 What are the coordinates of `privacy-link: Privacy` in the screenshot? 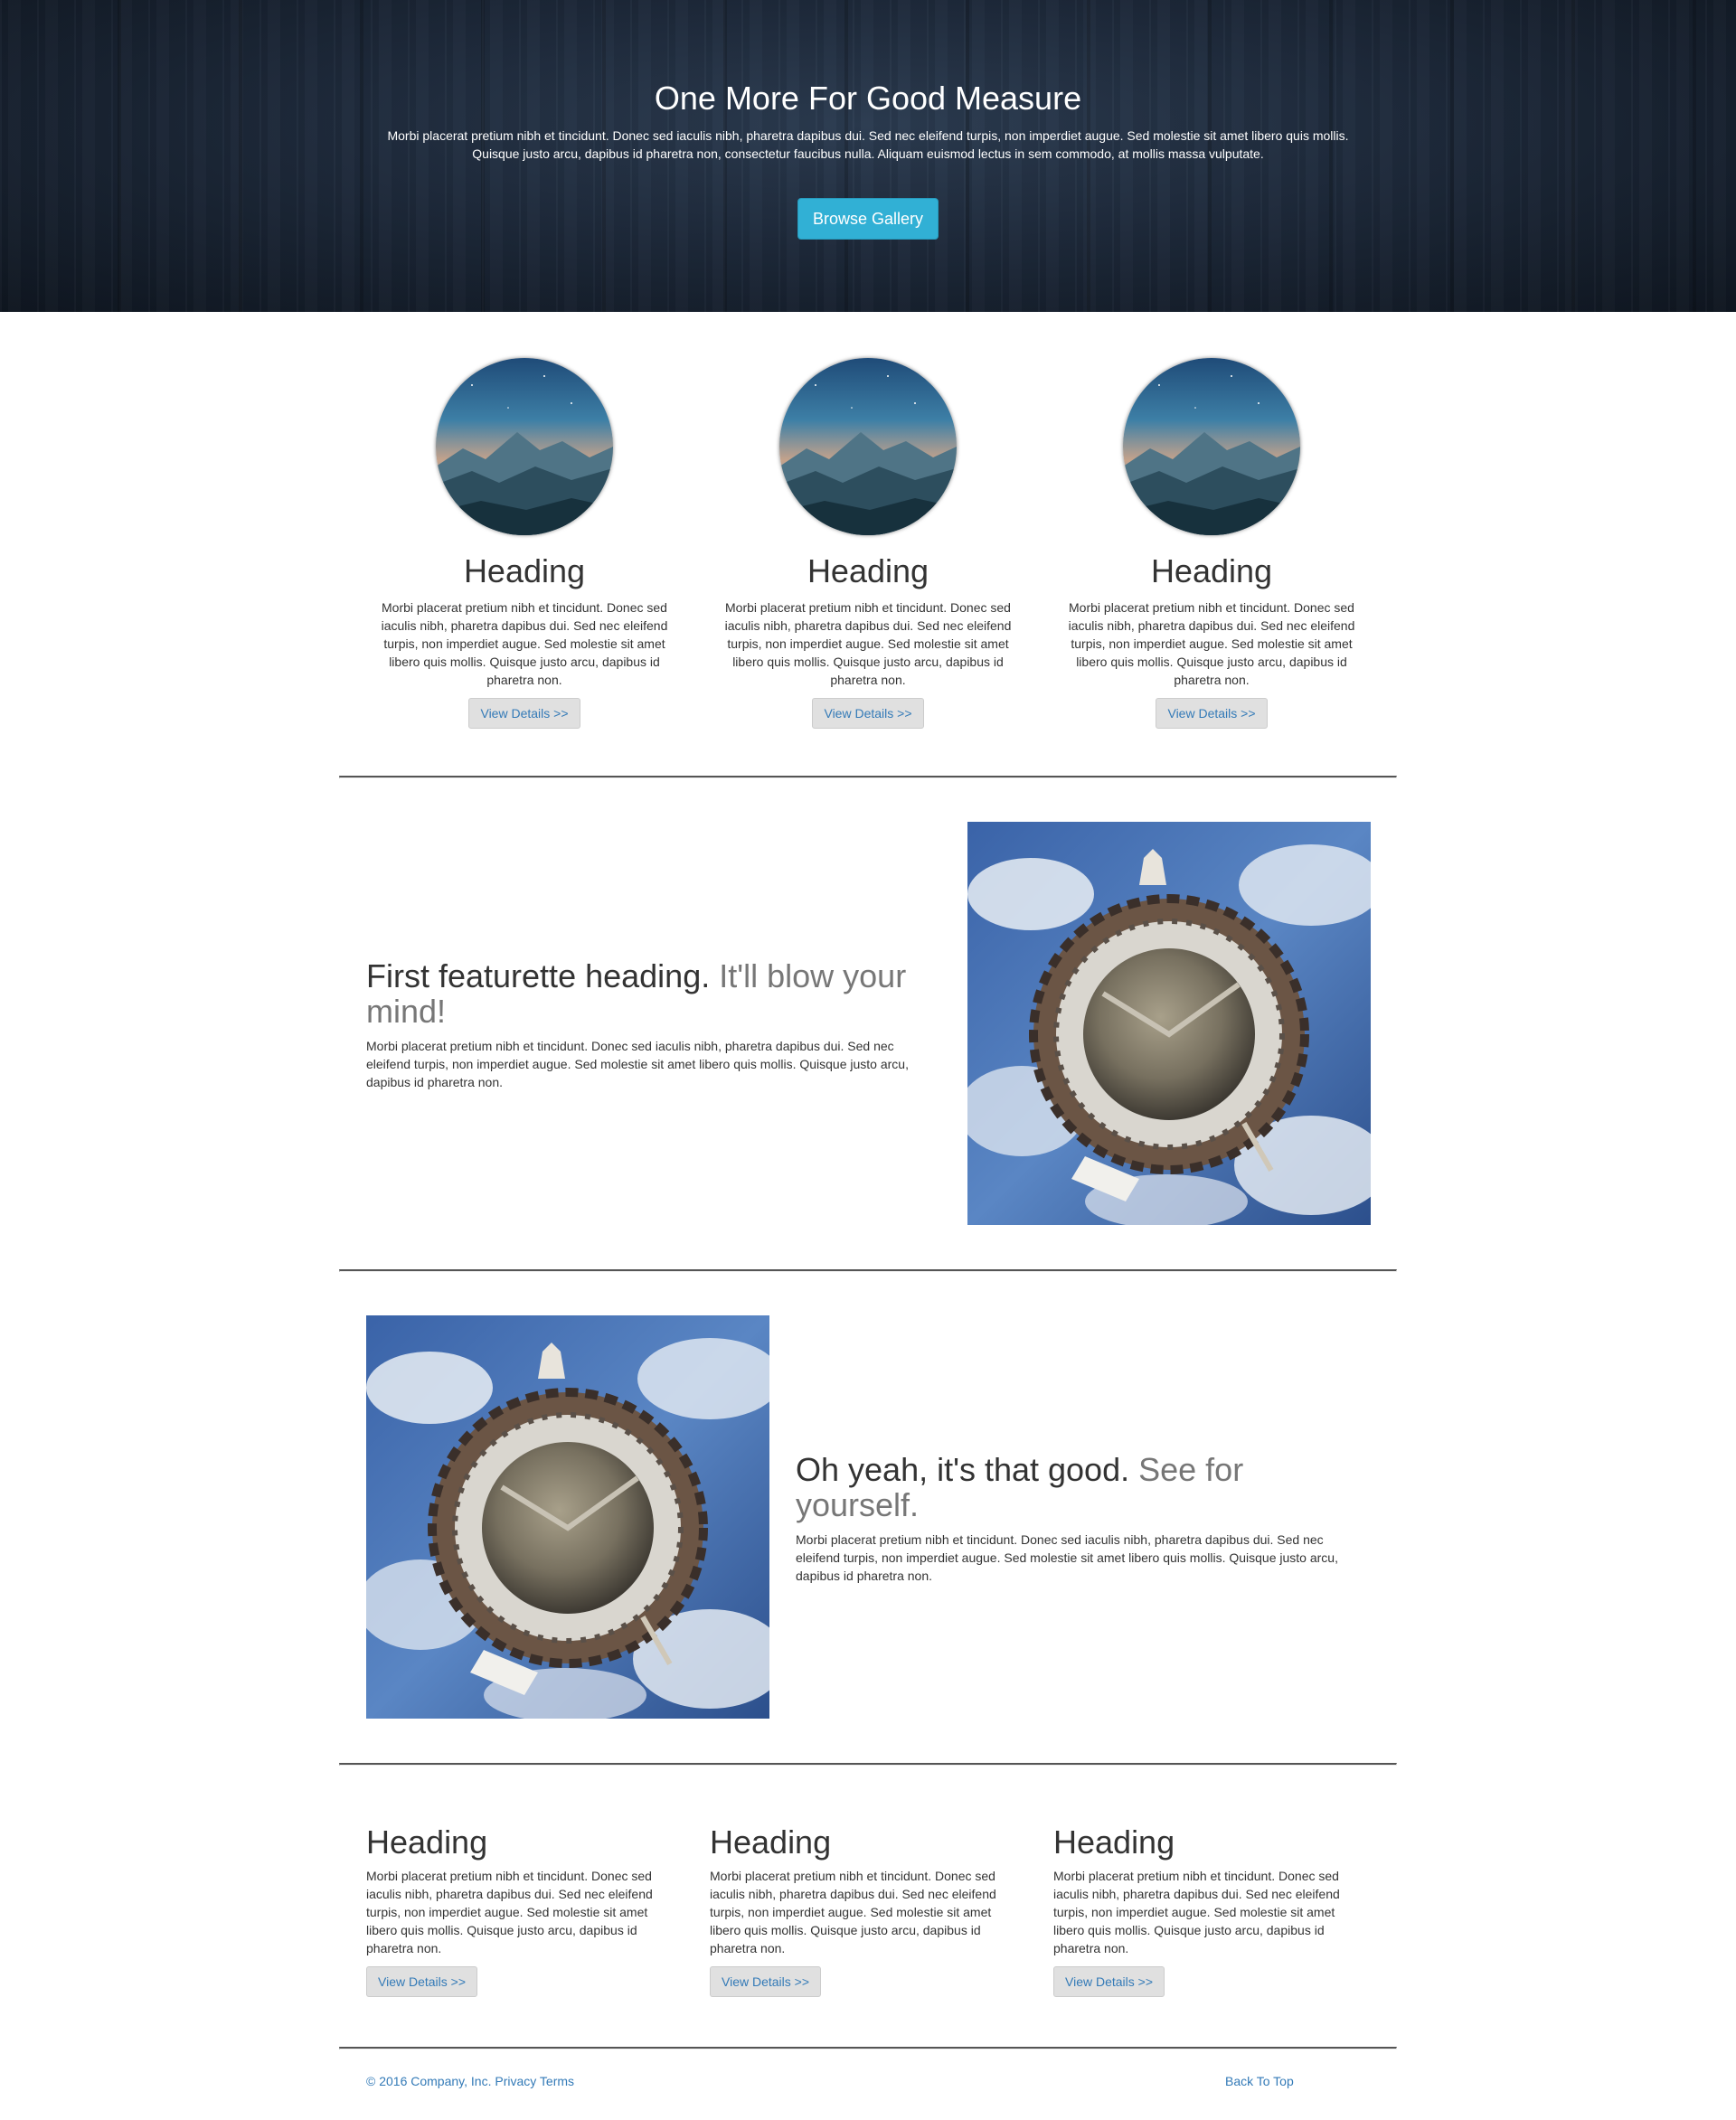 It's located at (515, 2081).